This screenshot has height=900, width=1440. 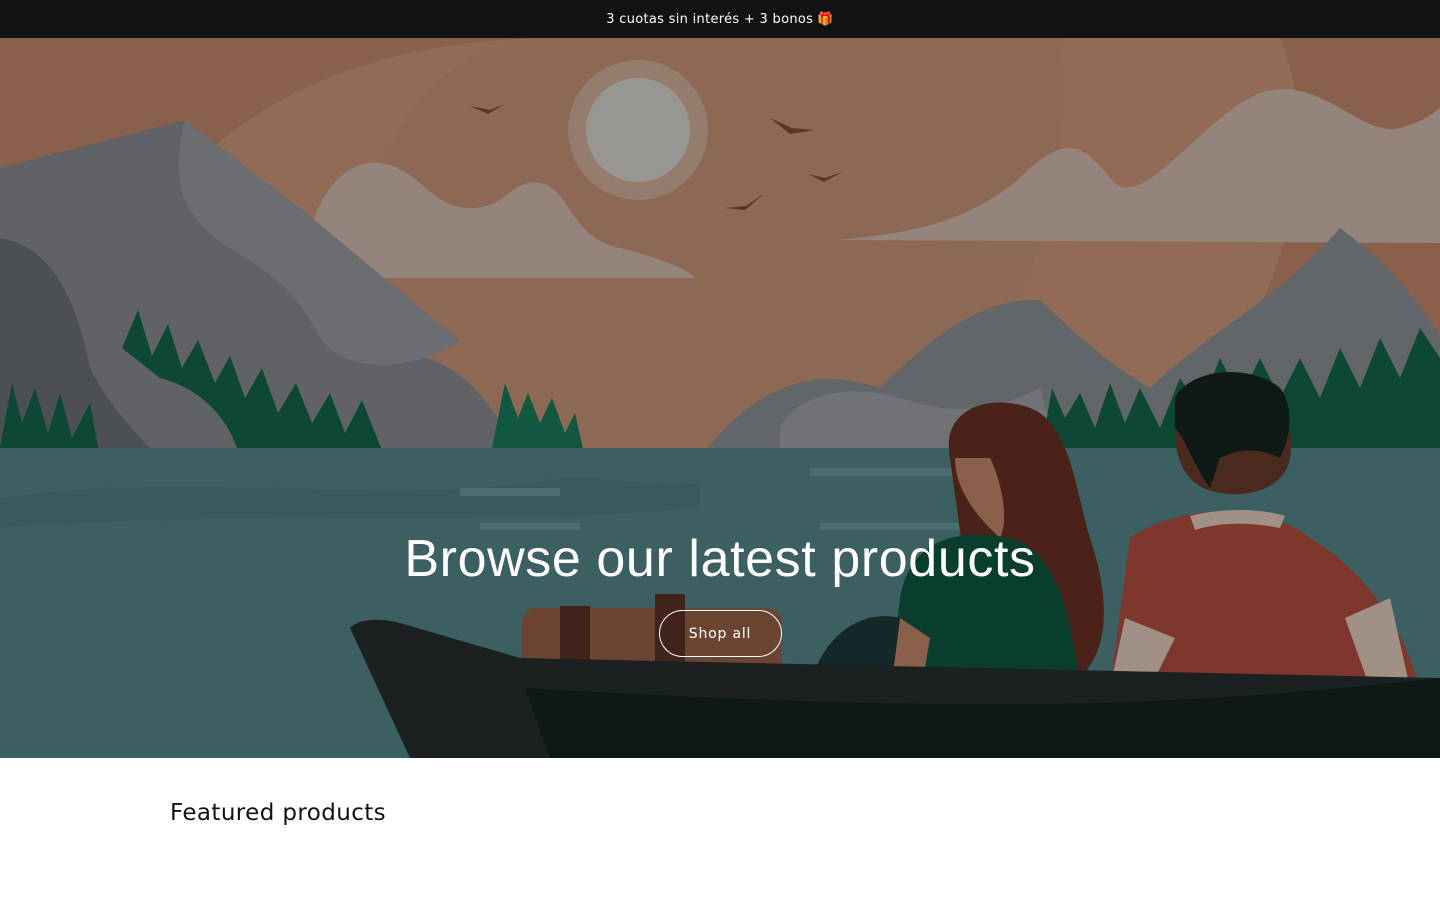 What do you see at coordinates (720, 559) in the screenshot?
I see `hero-heading: Browse our latest products` at bounding box center [720, 559].